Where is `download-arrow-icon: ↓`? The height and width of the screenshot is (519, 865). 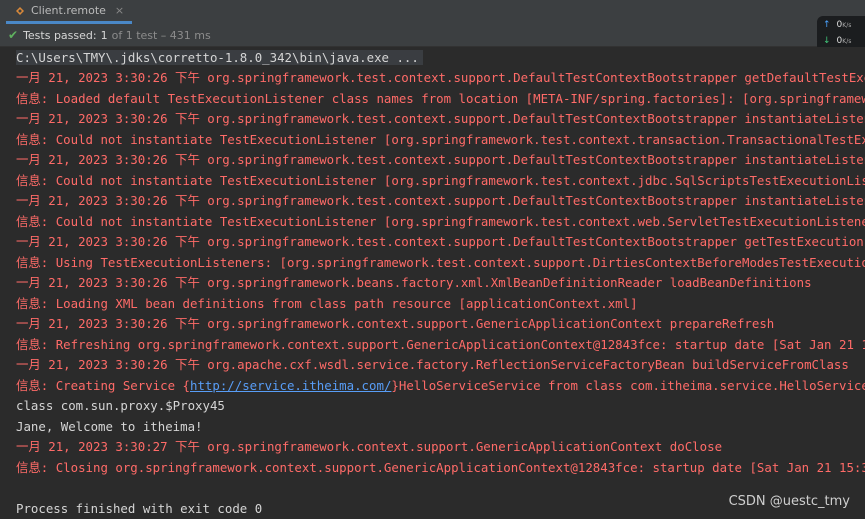
download-arrow-icon: ↓ is located at coordinates (827, 41).